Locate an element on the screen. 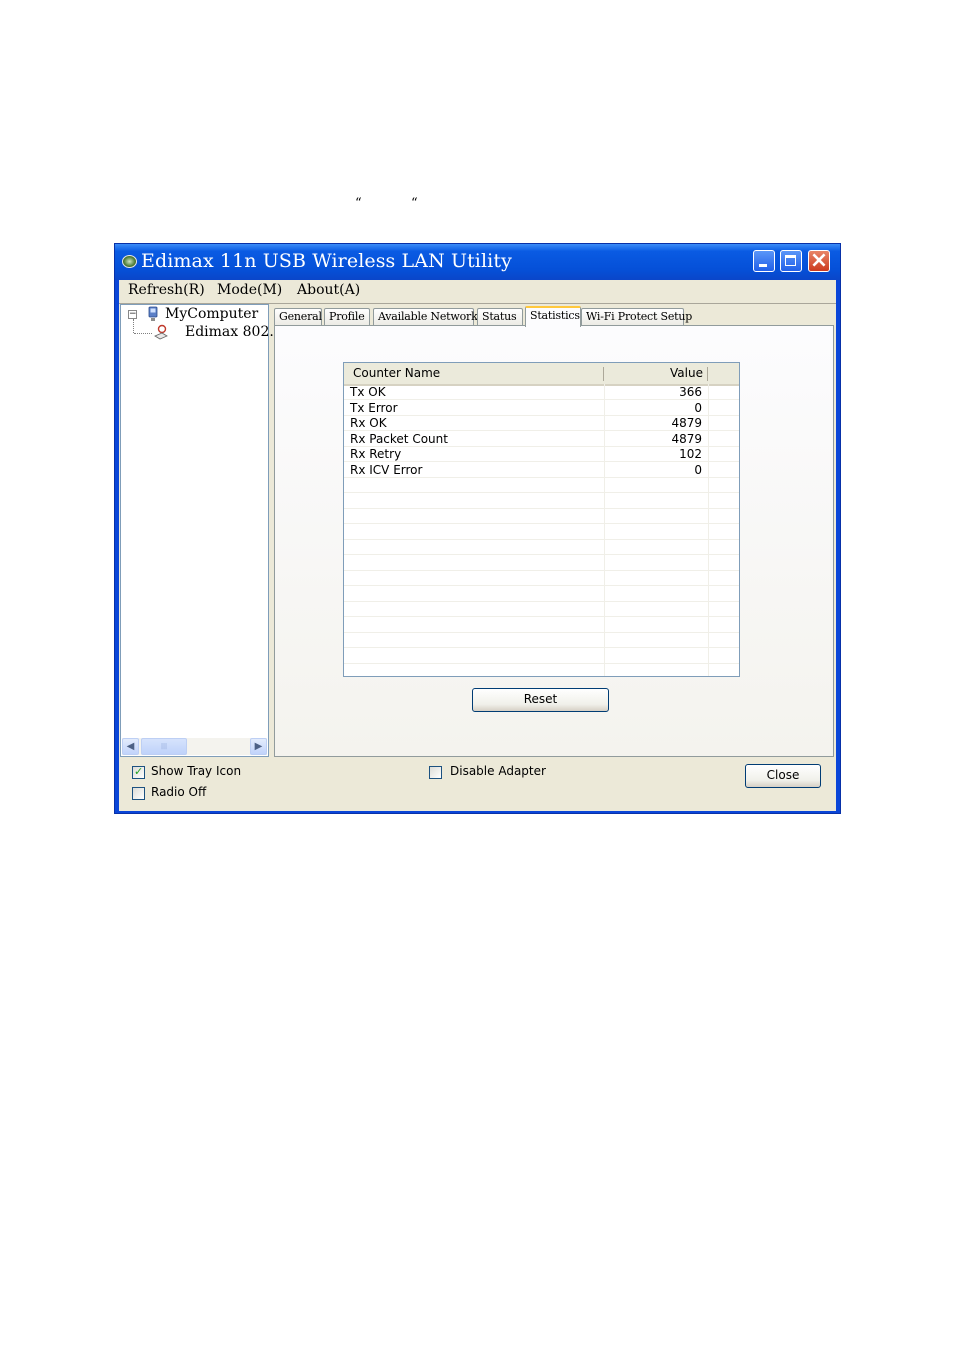 The width and height of the screenshot is (954, 1350). menu-mode: Mode(M) is located at coordinates (249, 290).